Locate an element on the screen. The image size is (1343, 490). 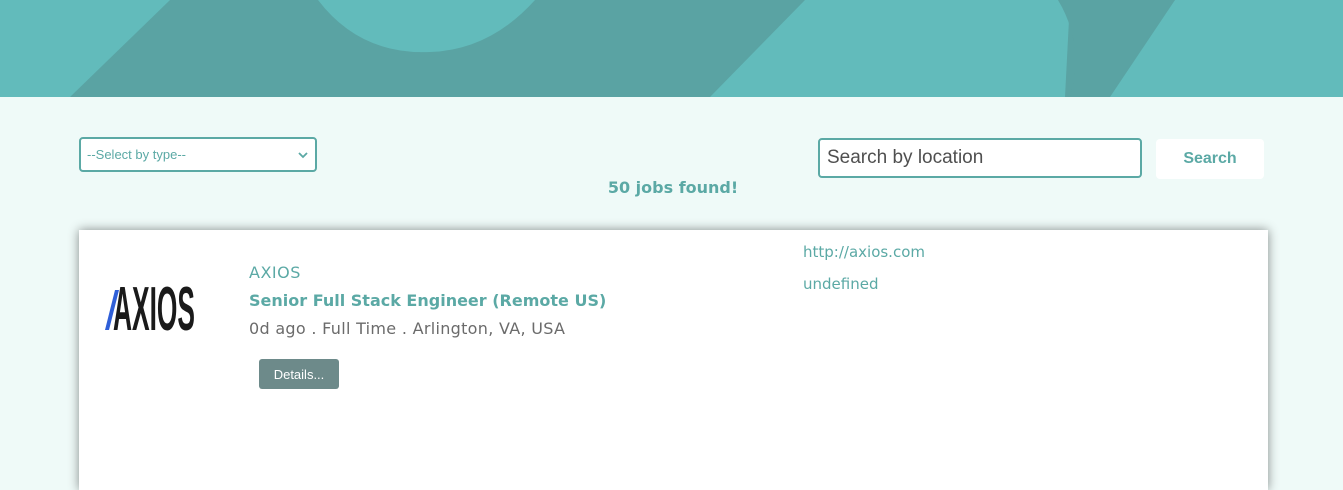
job-title: Senior Full Stack Engineer (Remote US) is located at coordinates (427, 300).